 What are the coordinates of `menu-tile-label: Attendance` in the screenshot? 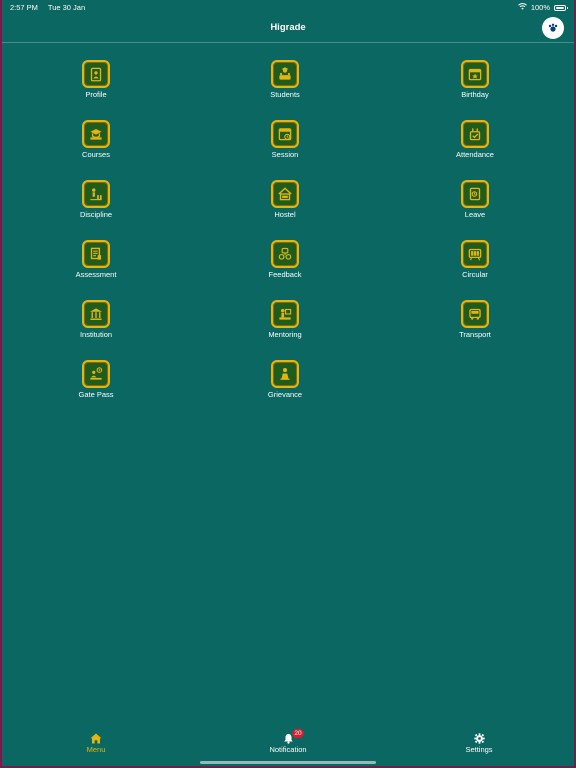 It's located at (475, 154).